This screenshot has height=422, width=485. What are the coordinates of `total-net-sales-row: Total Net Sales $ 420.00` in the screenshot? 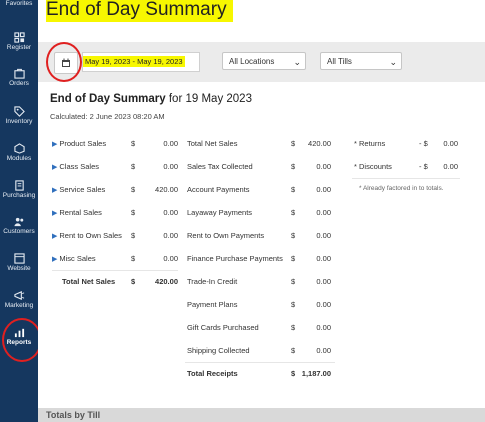 It's located at (115, 284).